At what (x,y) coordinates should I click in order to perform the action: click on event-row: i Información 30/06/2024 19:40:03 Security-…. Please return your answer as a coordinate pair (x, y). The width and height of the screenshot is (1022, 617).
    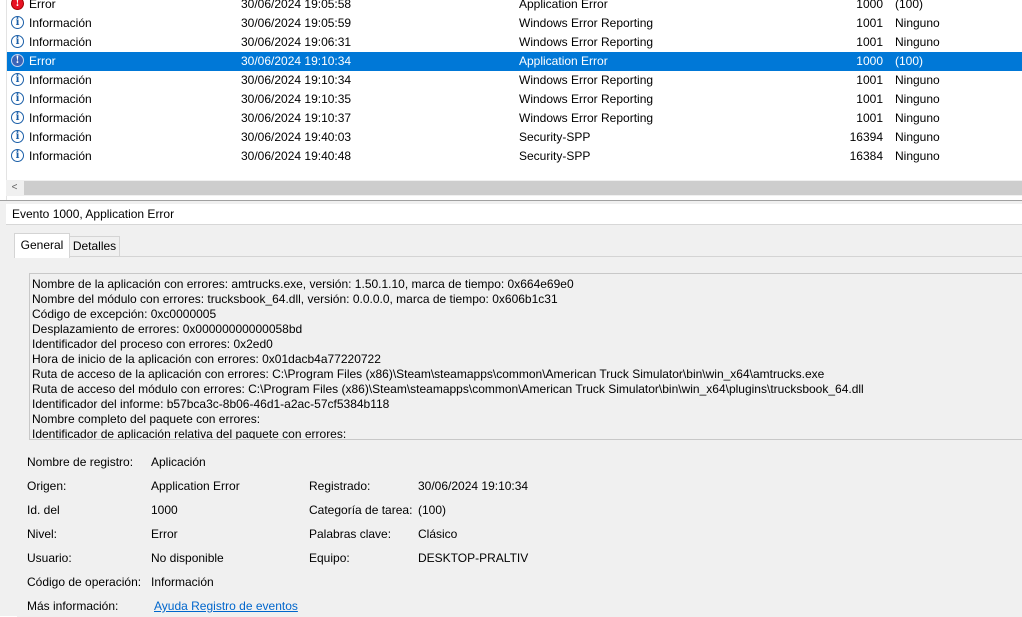
    Looking at the image, I should click on (514, 137).